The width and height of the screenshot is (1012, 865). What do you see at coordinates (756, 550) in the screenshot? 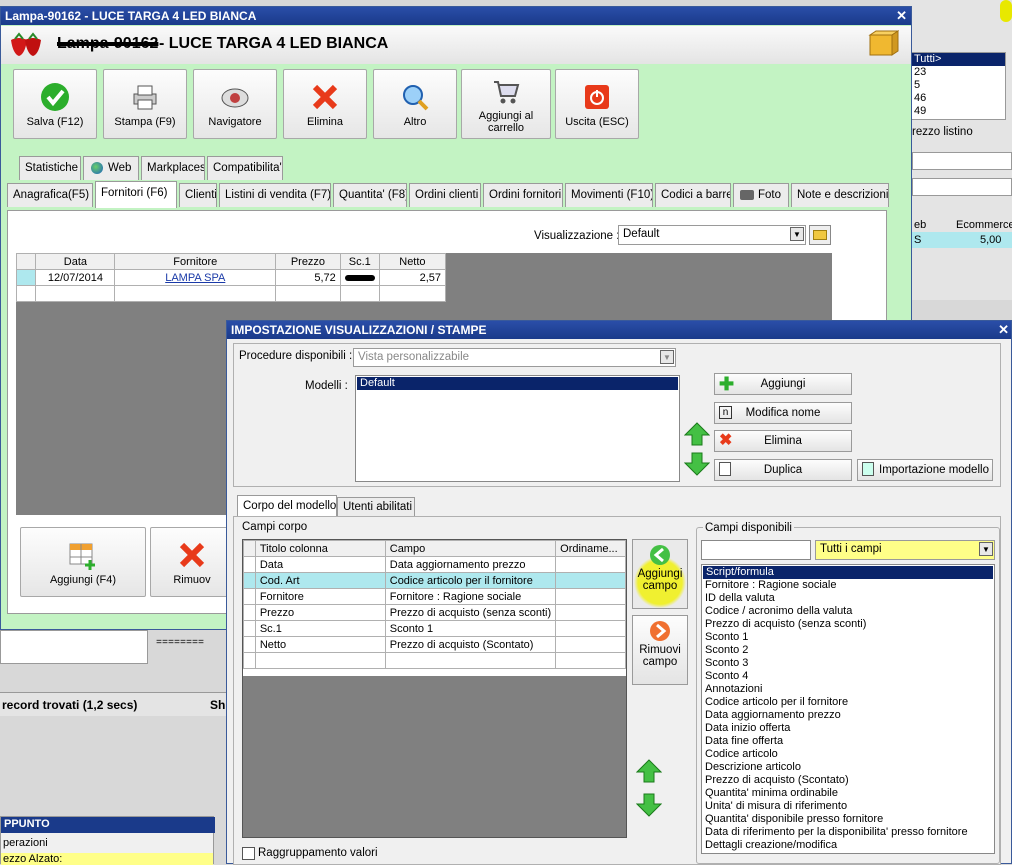
I see `search-input` at bounding box center [756, 550].